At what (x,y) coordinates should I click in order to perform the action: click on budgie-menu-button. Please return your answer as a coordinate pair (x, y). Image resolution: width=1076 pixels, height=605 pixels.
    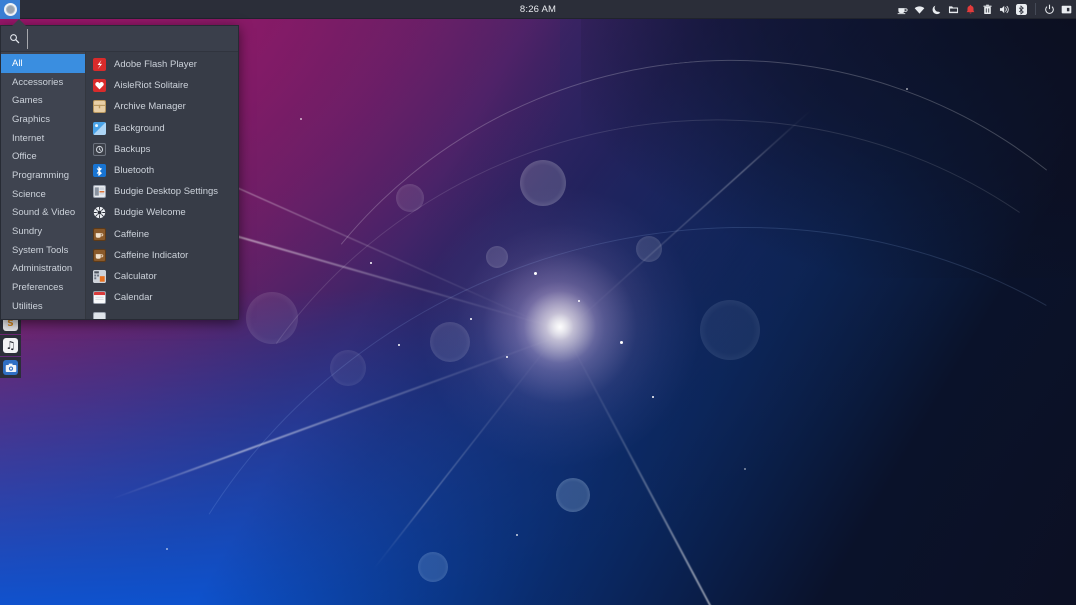
    Looking at the image, I should click on (10, 9).